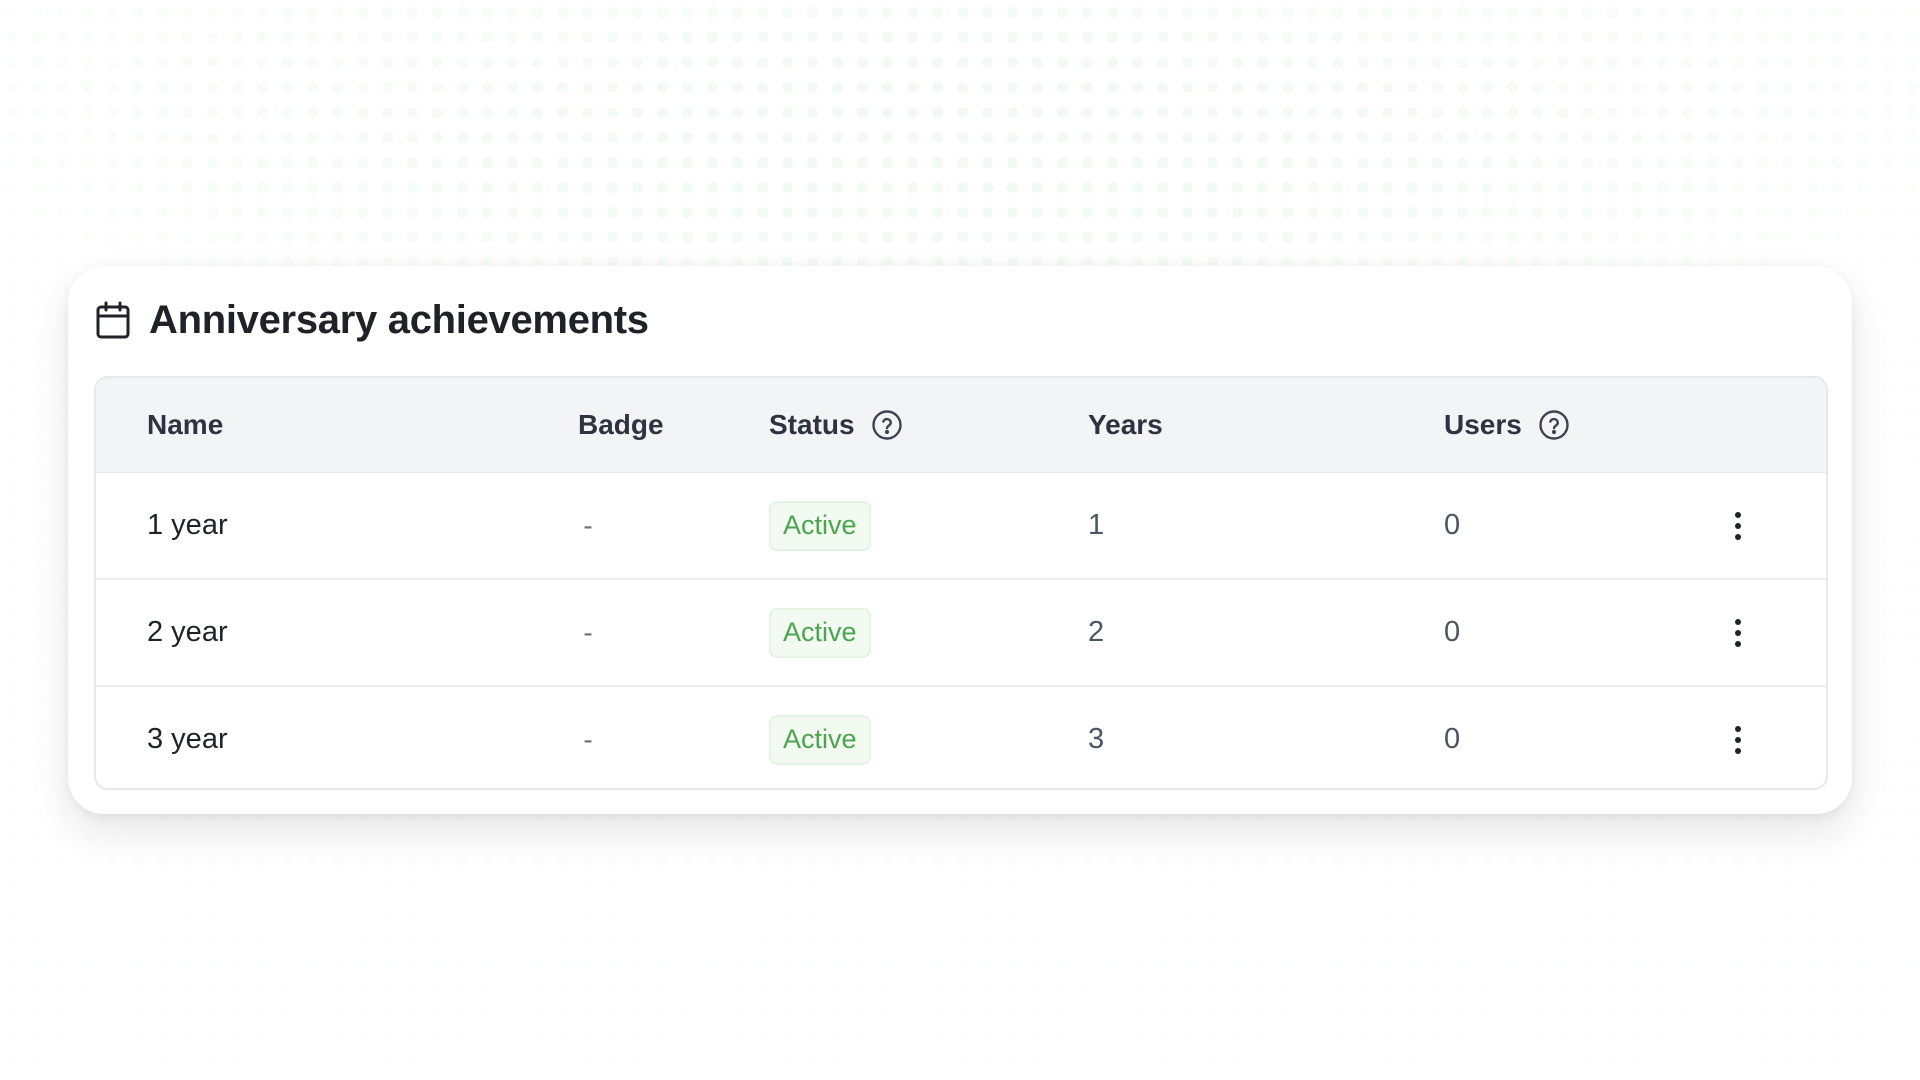 The width and height of the screenshot is (1920, 1080). What do you see at coordinates (961, 737) in the screenshot?
I see `table-row: 3 year - Active 3 0` at bounding box center [961, 737].